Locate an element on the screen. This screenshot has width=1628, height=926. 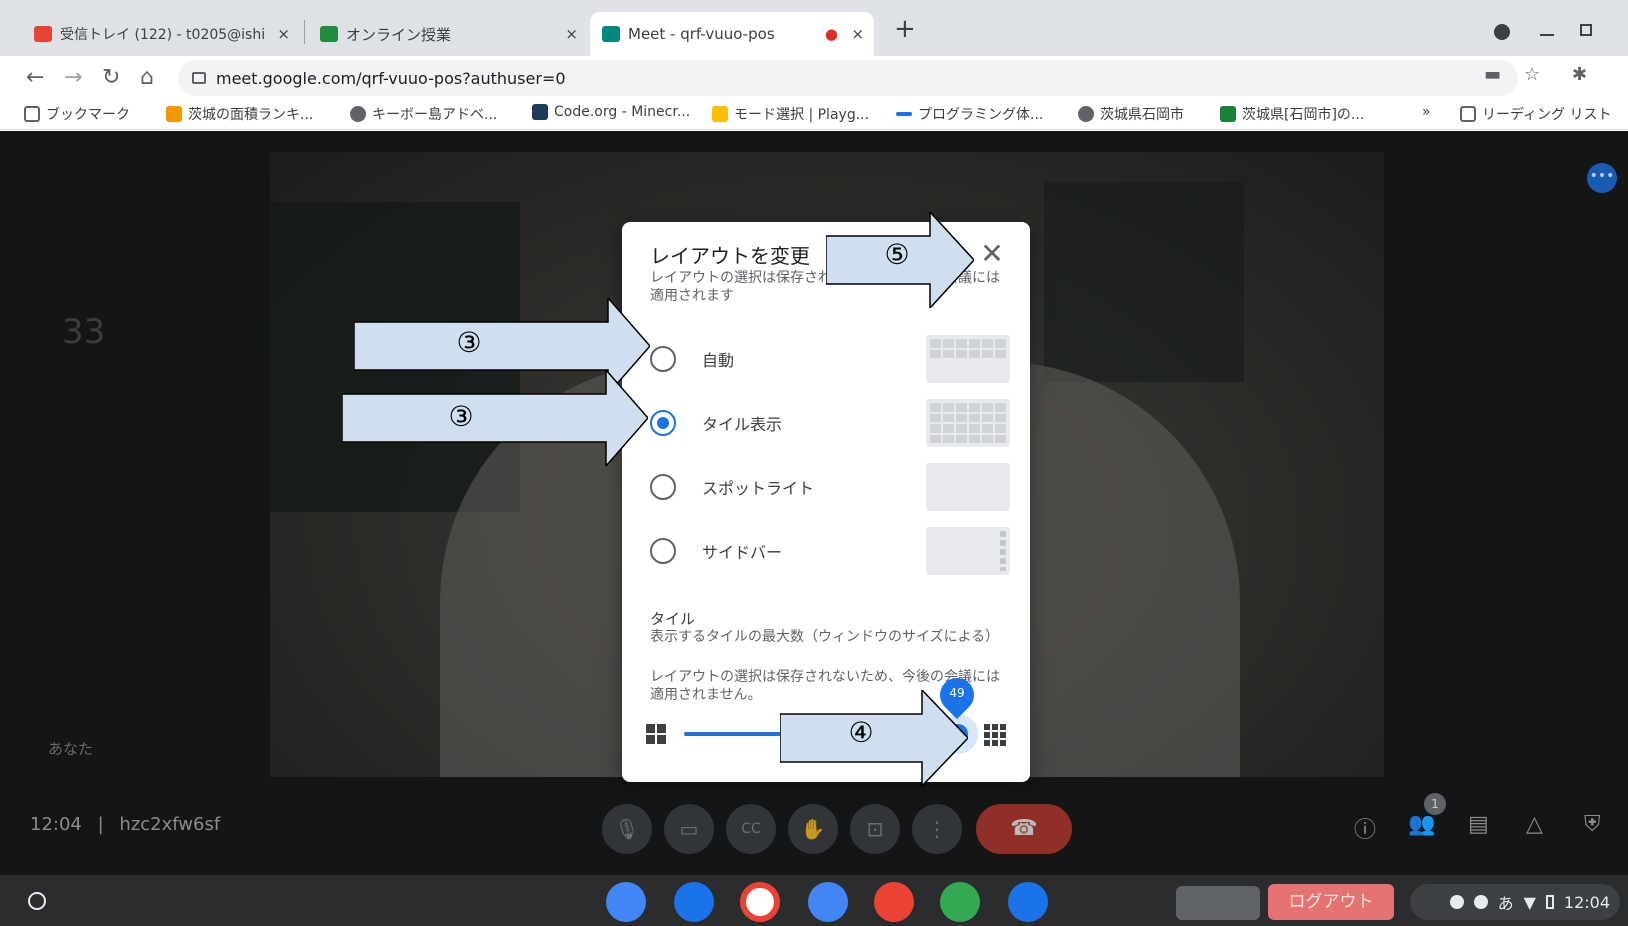
status-tray: あ ▼ 12:04 is located at coordinates (1515, 902).